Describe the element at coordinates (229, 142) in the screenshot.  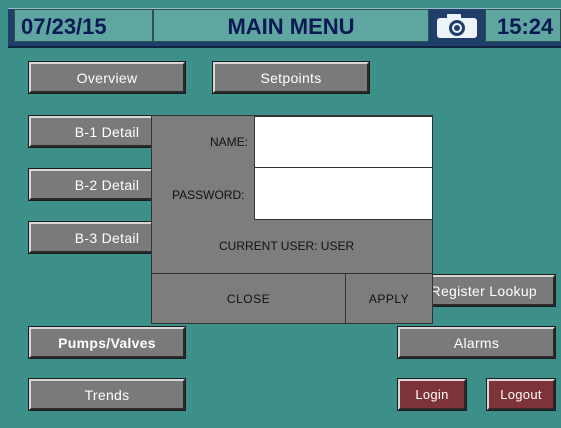
I see `name-label: NAME:` at that location.